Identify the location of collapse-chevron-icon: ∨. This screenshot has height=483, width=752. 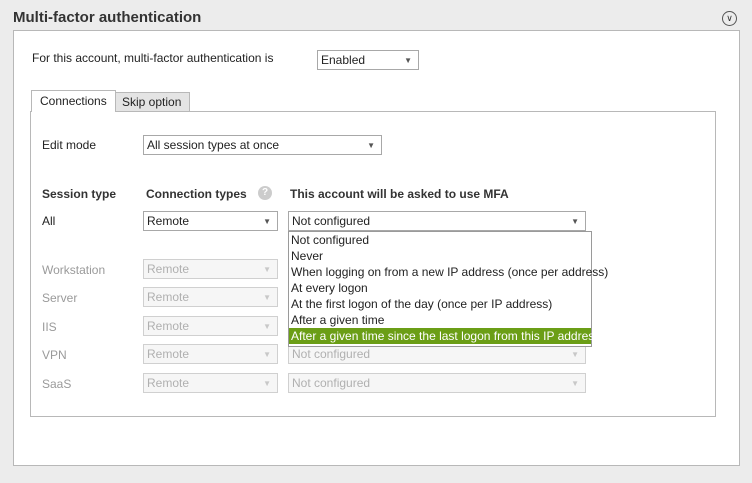
(729, 18).